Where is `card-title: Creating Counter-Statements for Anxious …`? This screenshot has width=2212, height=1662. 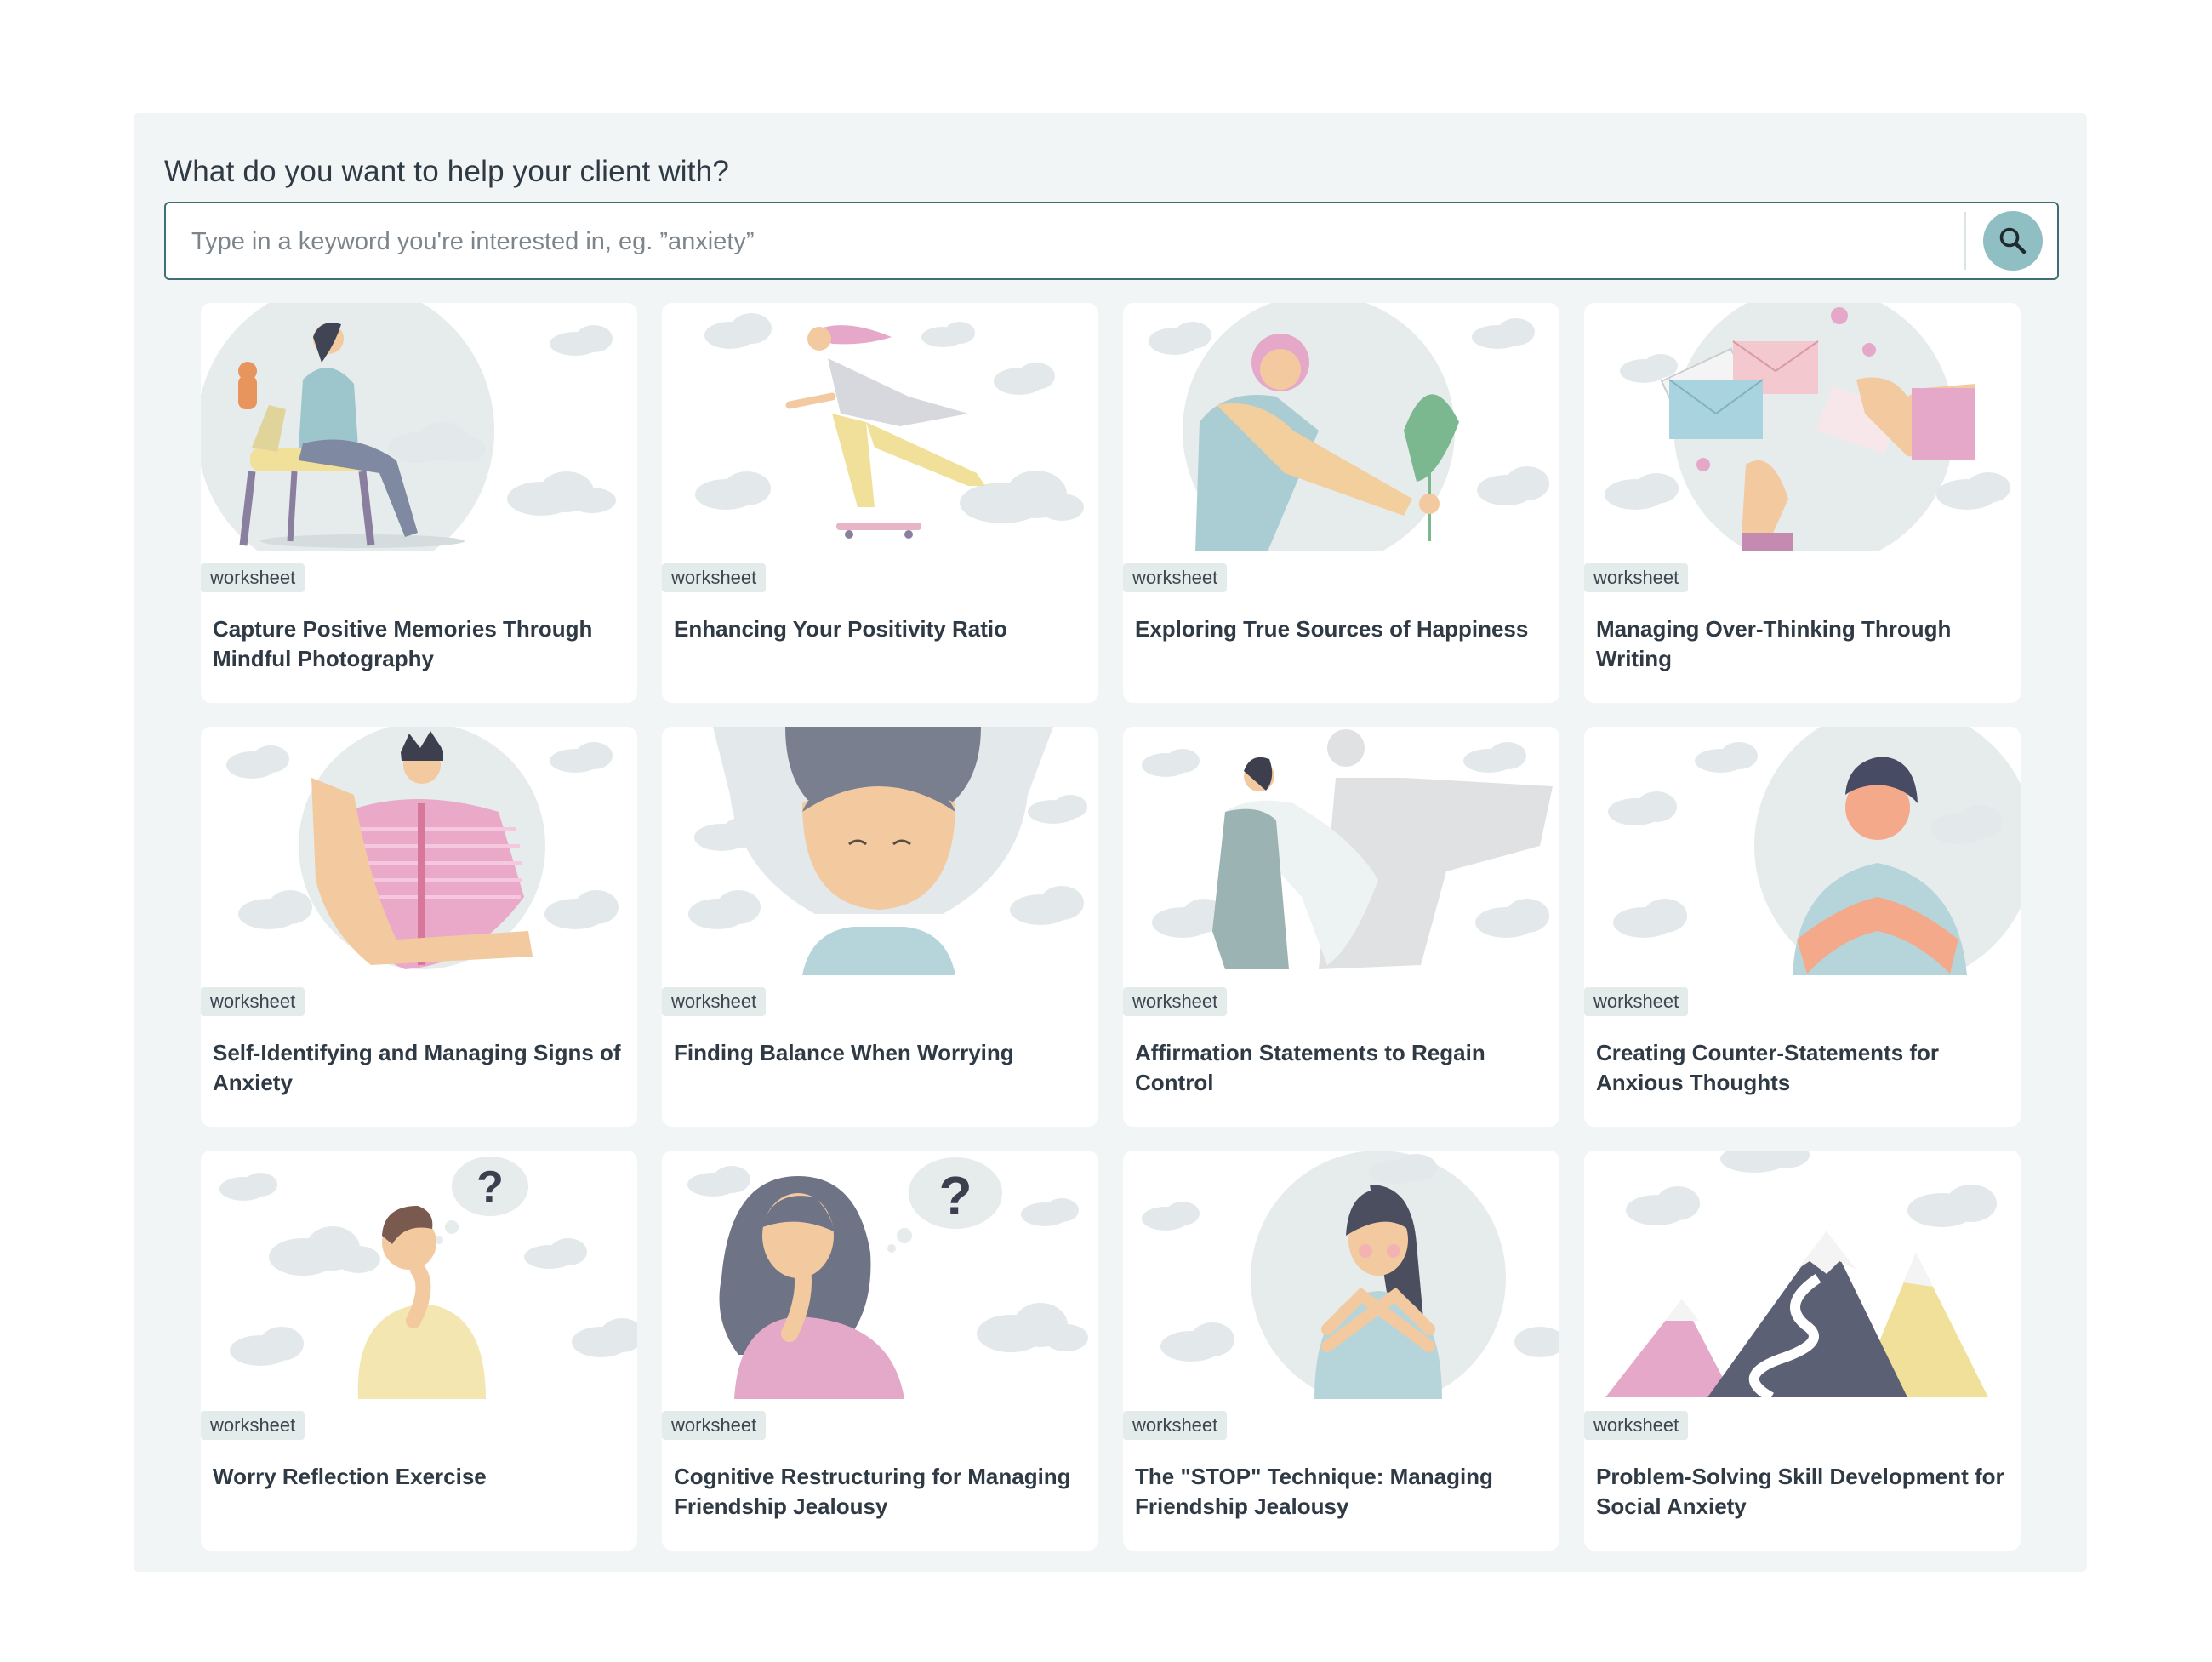
card-title: Creating Counter-Statements for Anxious … is located at coordinates (1768, 1068).